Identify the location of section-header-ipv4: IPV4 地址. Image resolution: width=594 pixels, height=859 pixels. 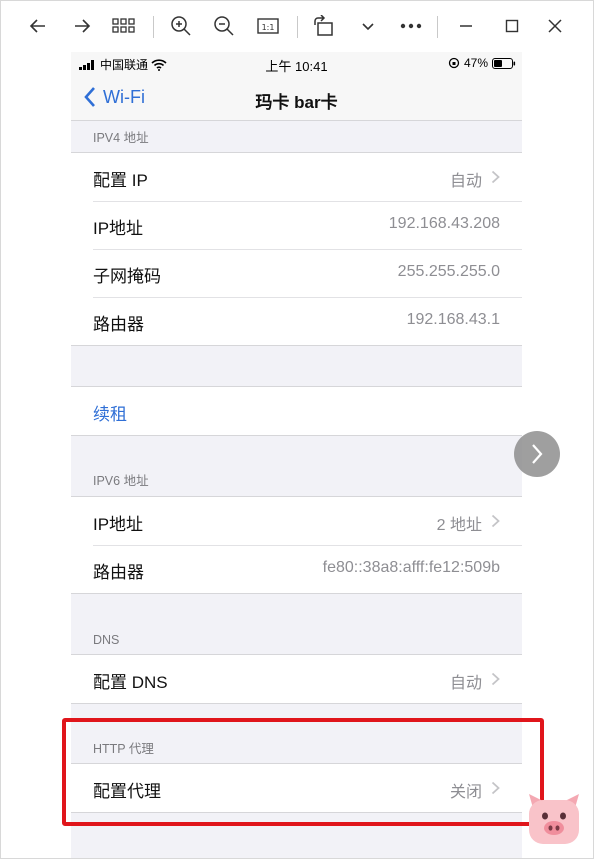
(121, 138).